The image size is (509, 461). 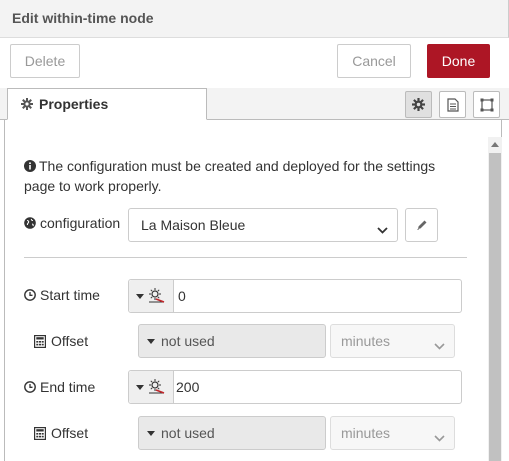 I want to click on settings-tab-button, so click(x=418, y=104).